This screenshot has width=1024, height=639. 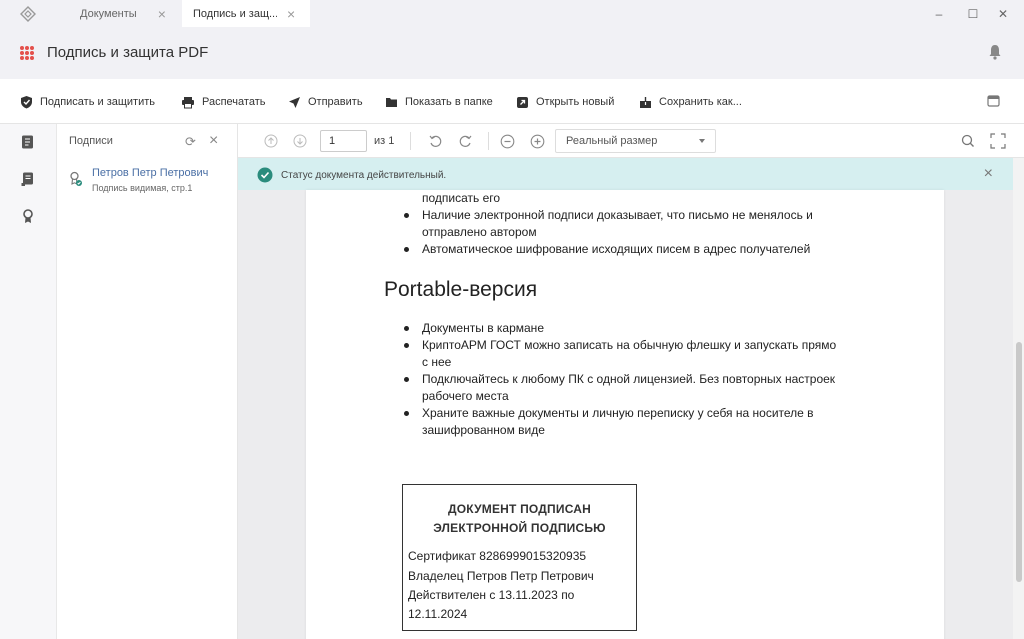 I want to click on show-in-folder-button: Показать в папке, so click(x=439, y=102).